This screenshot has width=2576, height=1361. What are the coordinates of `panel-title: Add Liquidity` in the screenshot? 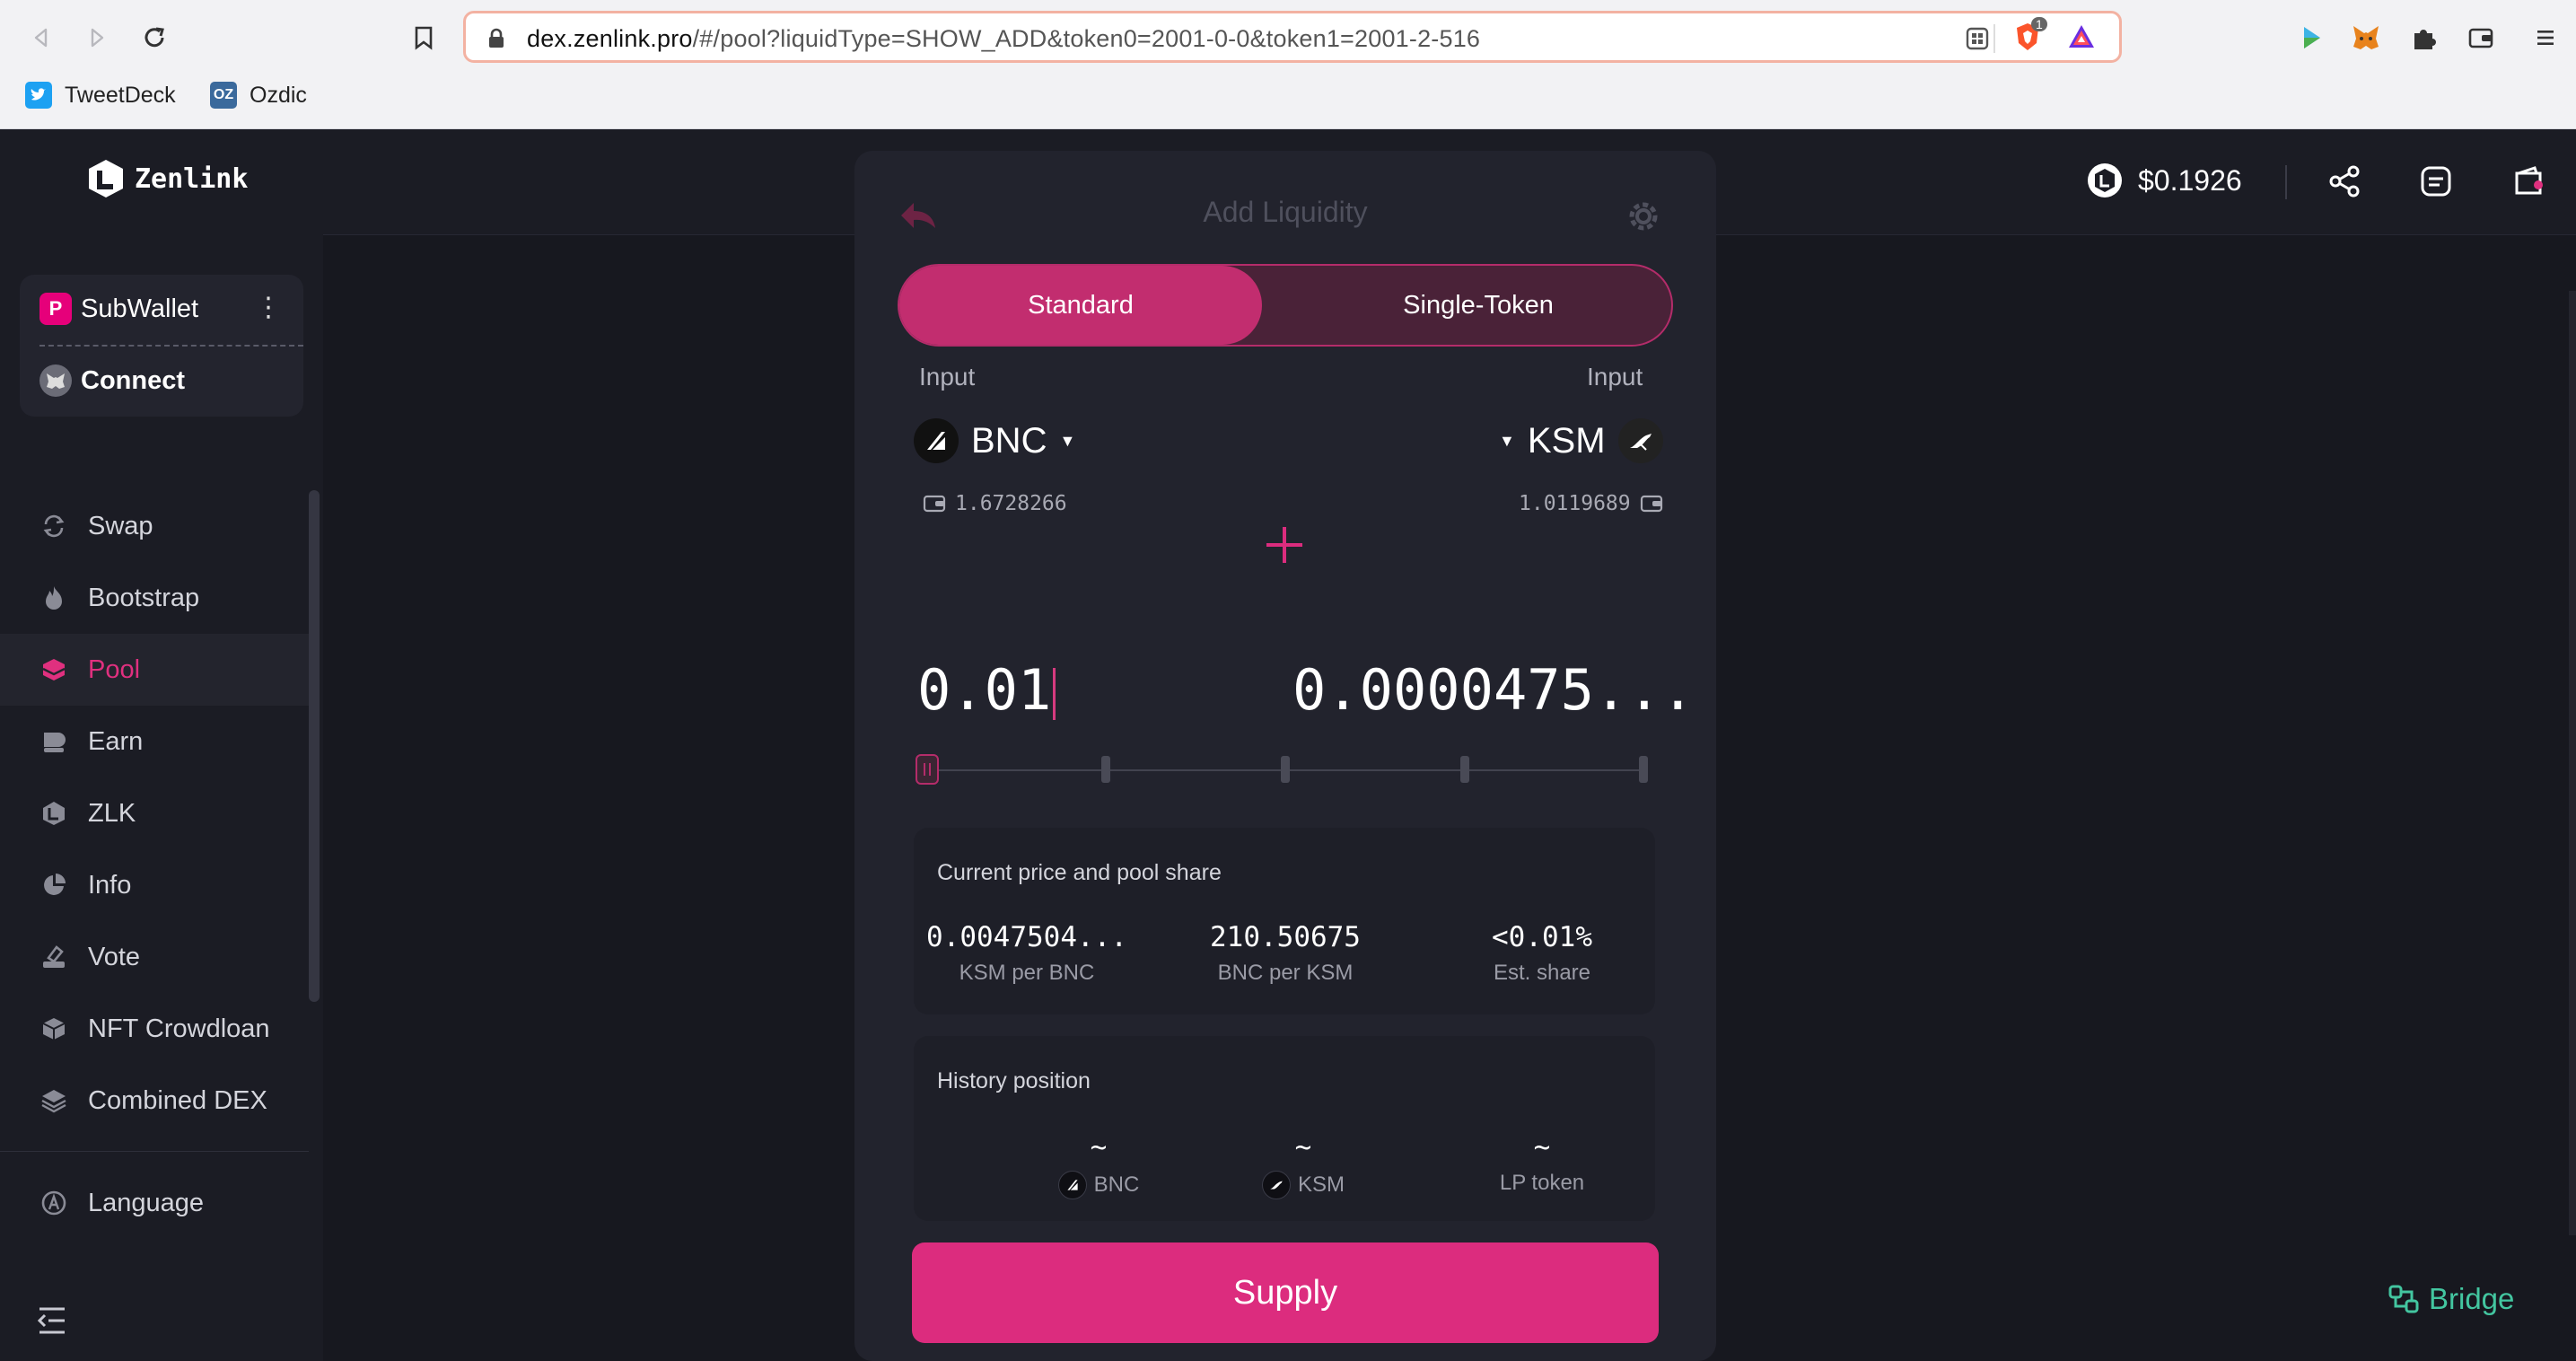 It's located at (1285, 212).